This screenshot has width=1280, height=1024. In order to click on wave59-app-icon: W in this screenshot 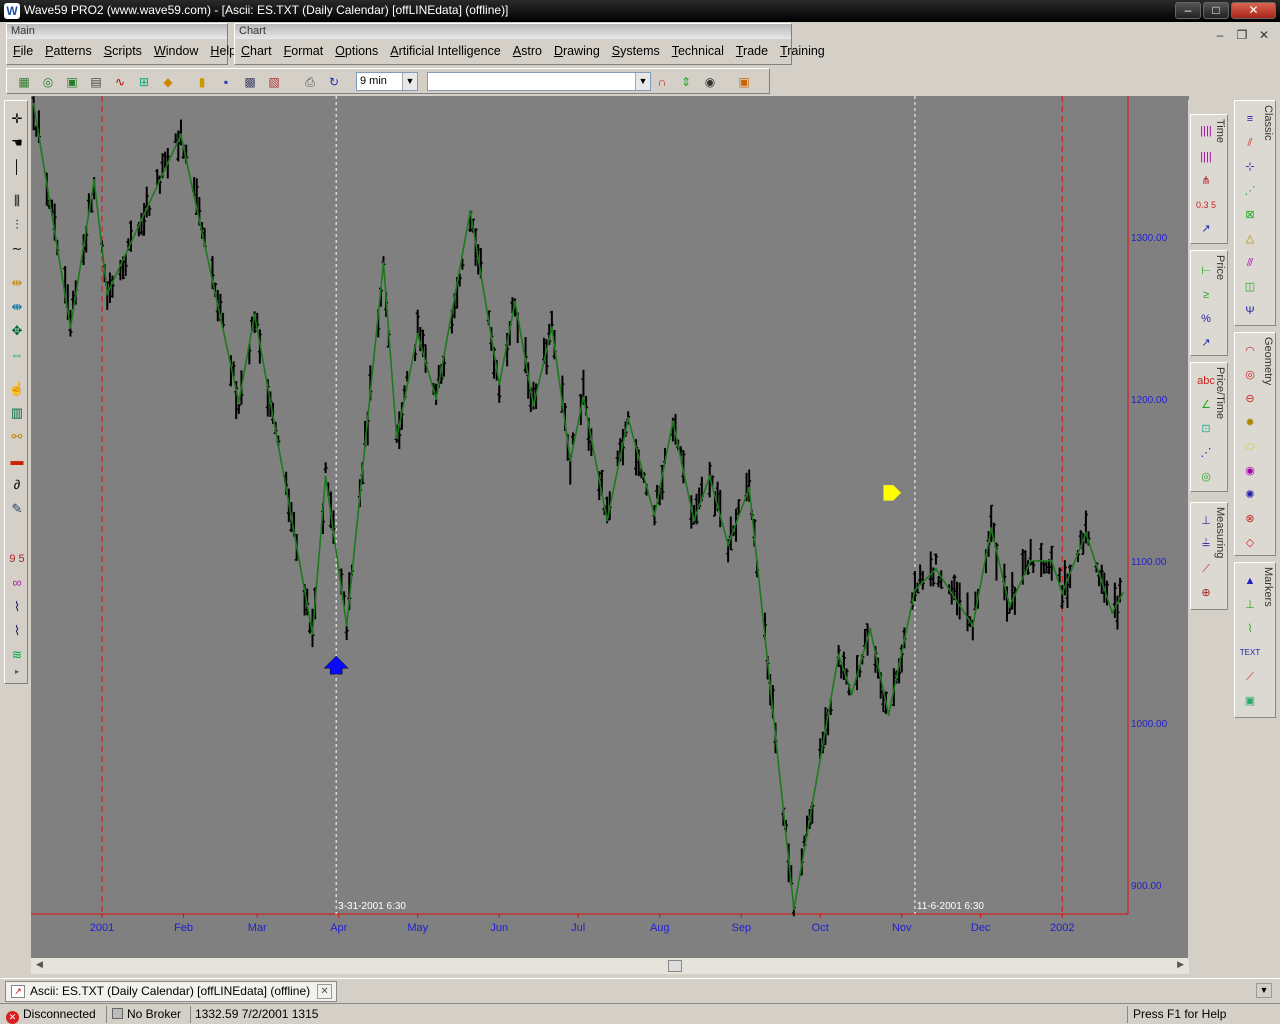, I will do `click(12, 11)`.